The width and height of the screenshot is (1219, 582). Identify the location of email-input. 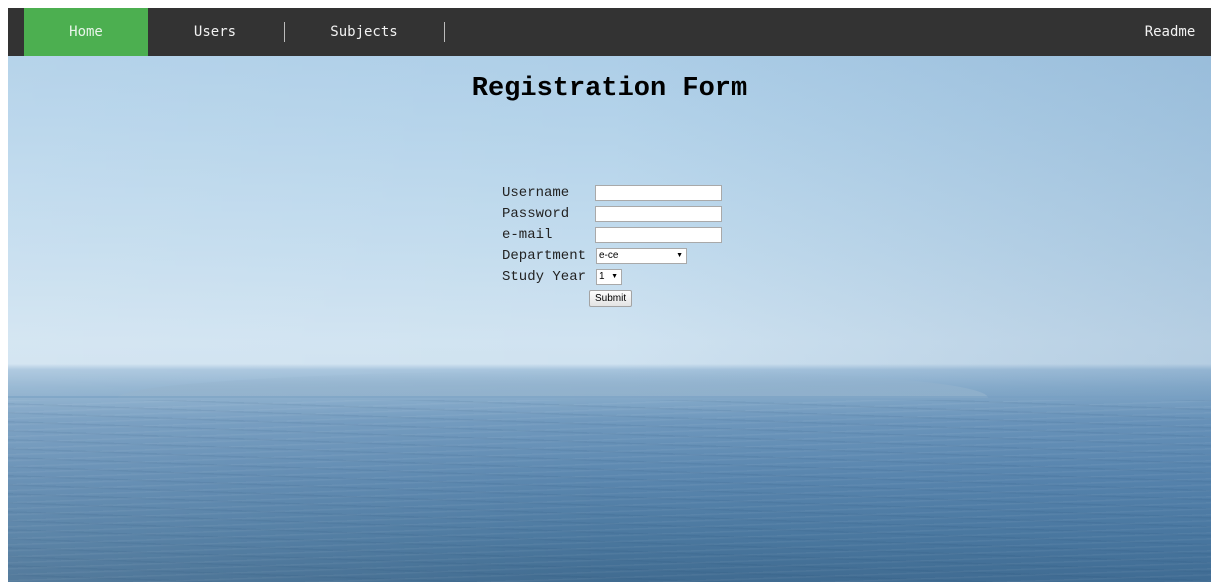
(658, 234).